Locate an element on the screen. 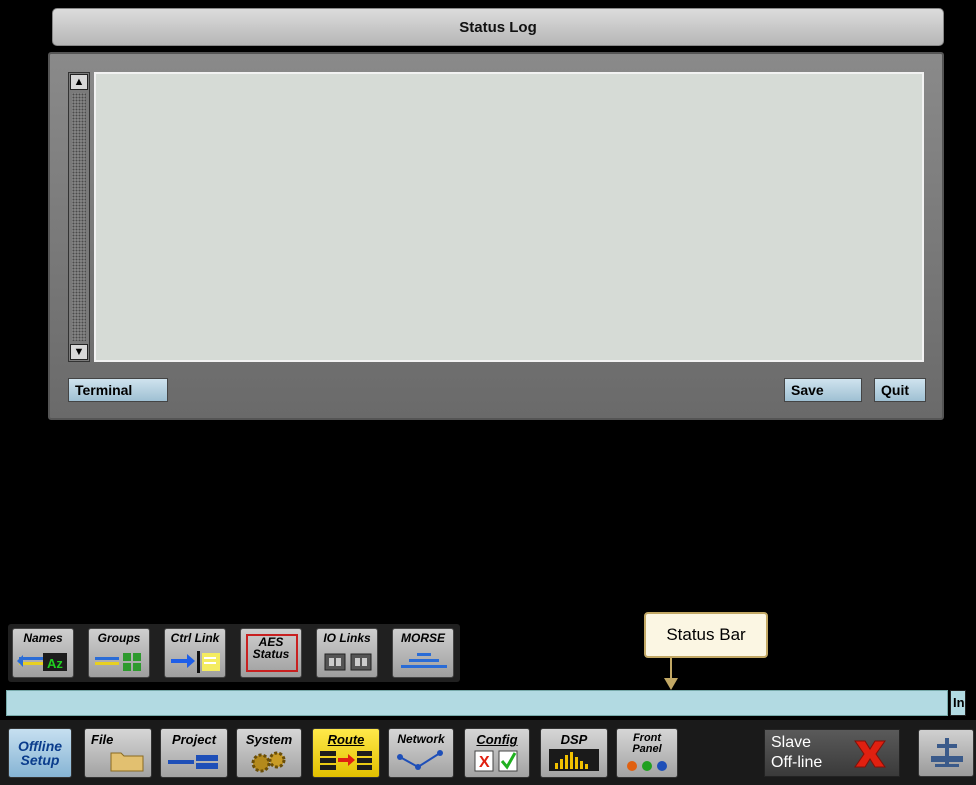 The height and width of the screenshot is (785, 976). names-button: Names Az is located at coordinates (43, 653).